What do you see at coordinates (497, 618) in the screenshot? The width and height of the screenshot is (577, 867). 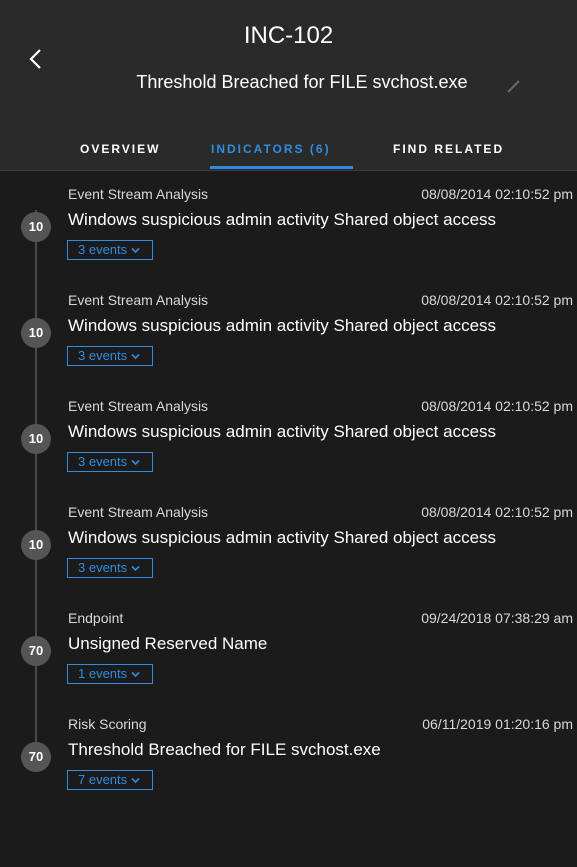 I see `indicator-timestamp: 09/24/2018 07:38:29 am` at bounding box center [497, 618].